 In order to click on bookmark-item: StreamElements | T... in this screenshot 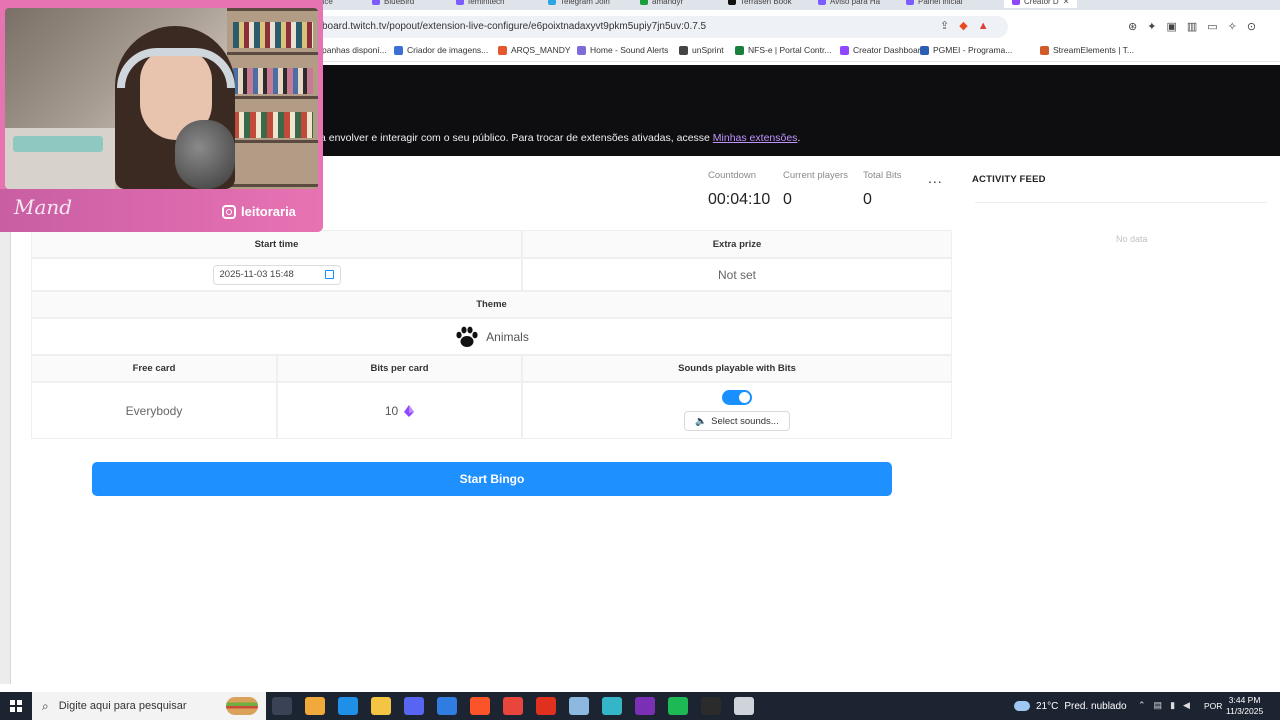, I will do `click(1087, 50)`.